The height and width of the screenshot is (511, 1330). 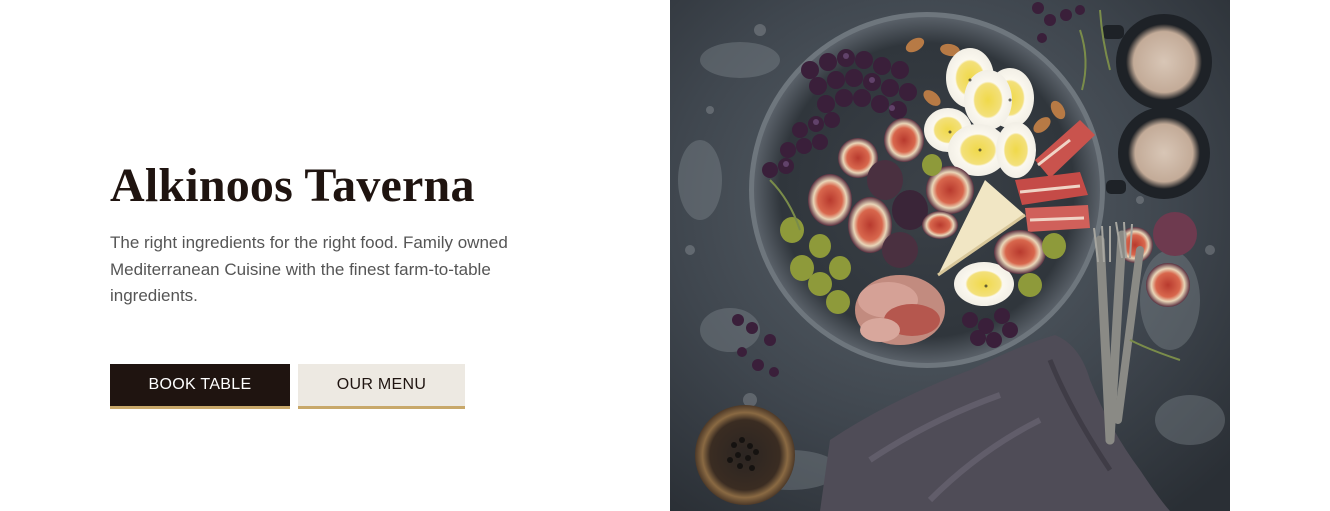 I want to click on cured-meat, so click(x=900, y=310).